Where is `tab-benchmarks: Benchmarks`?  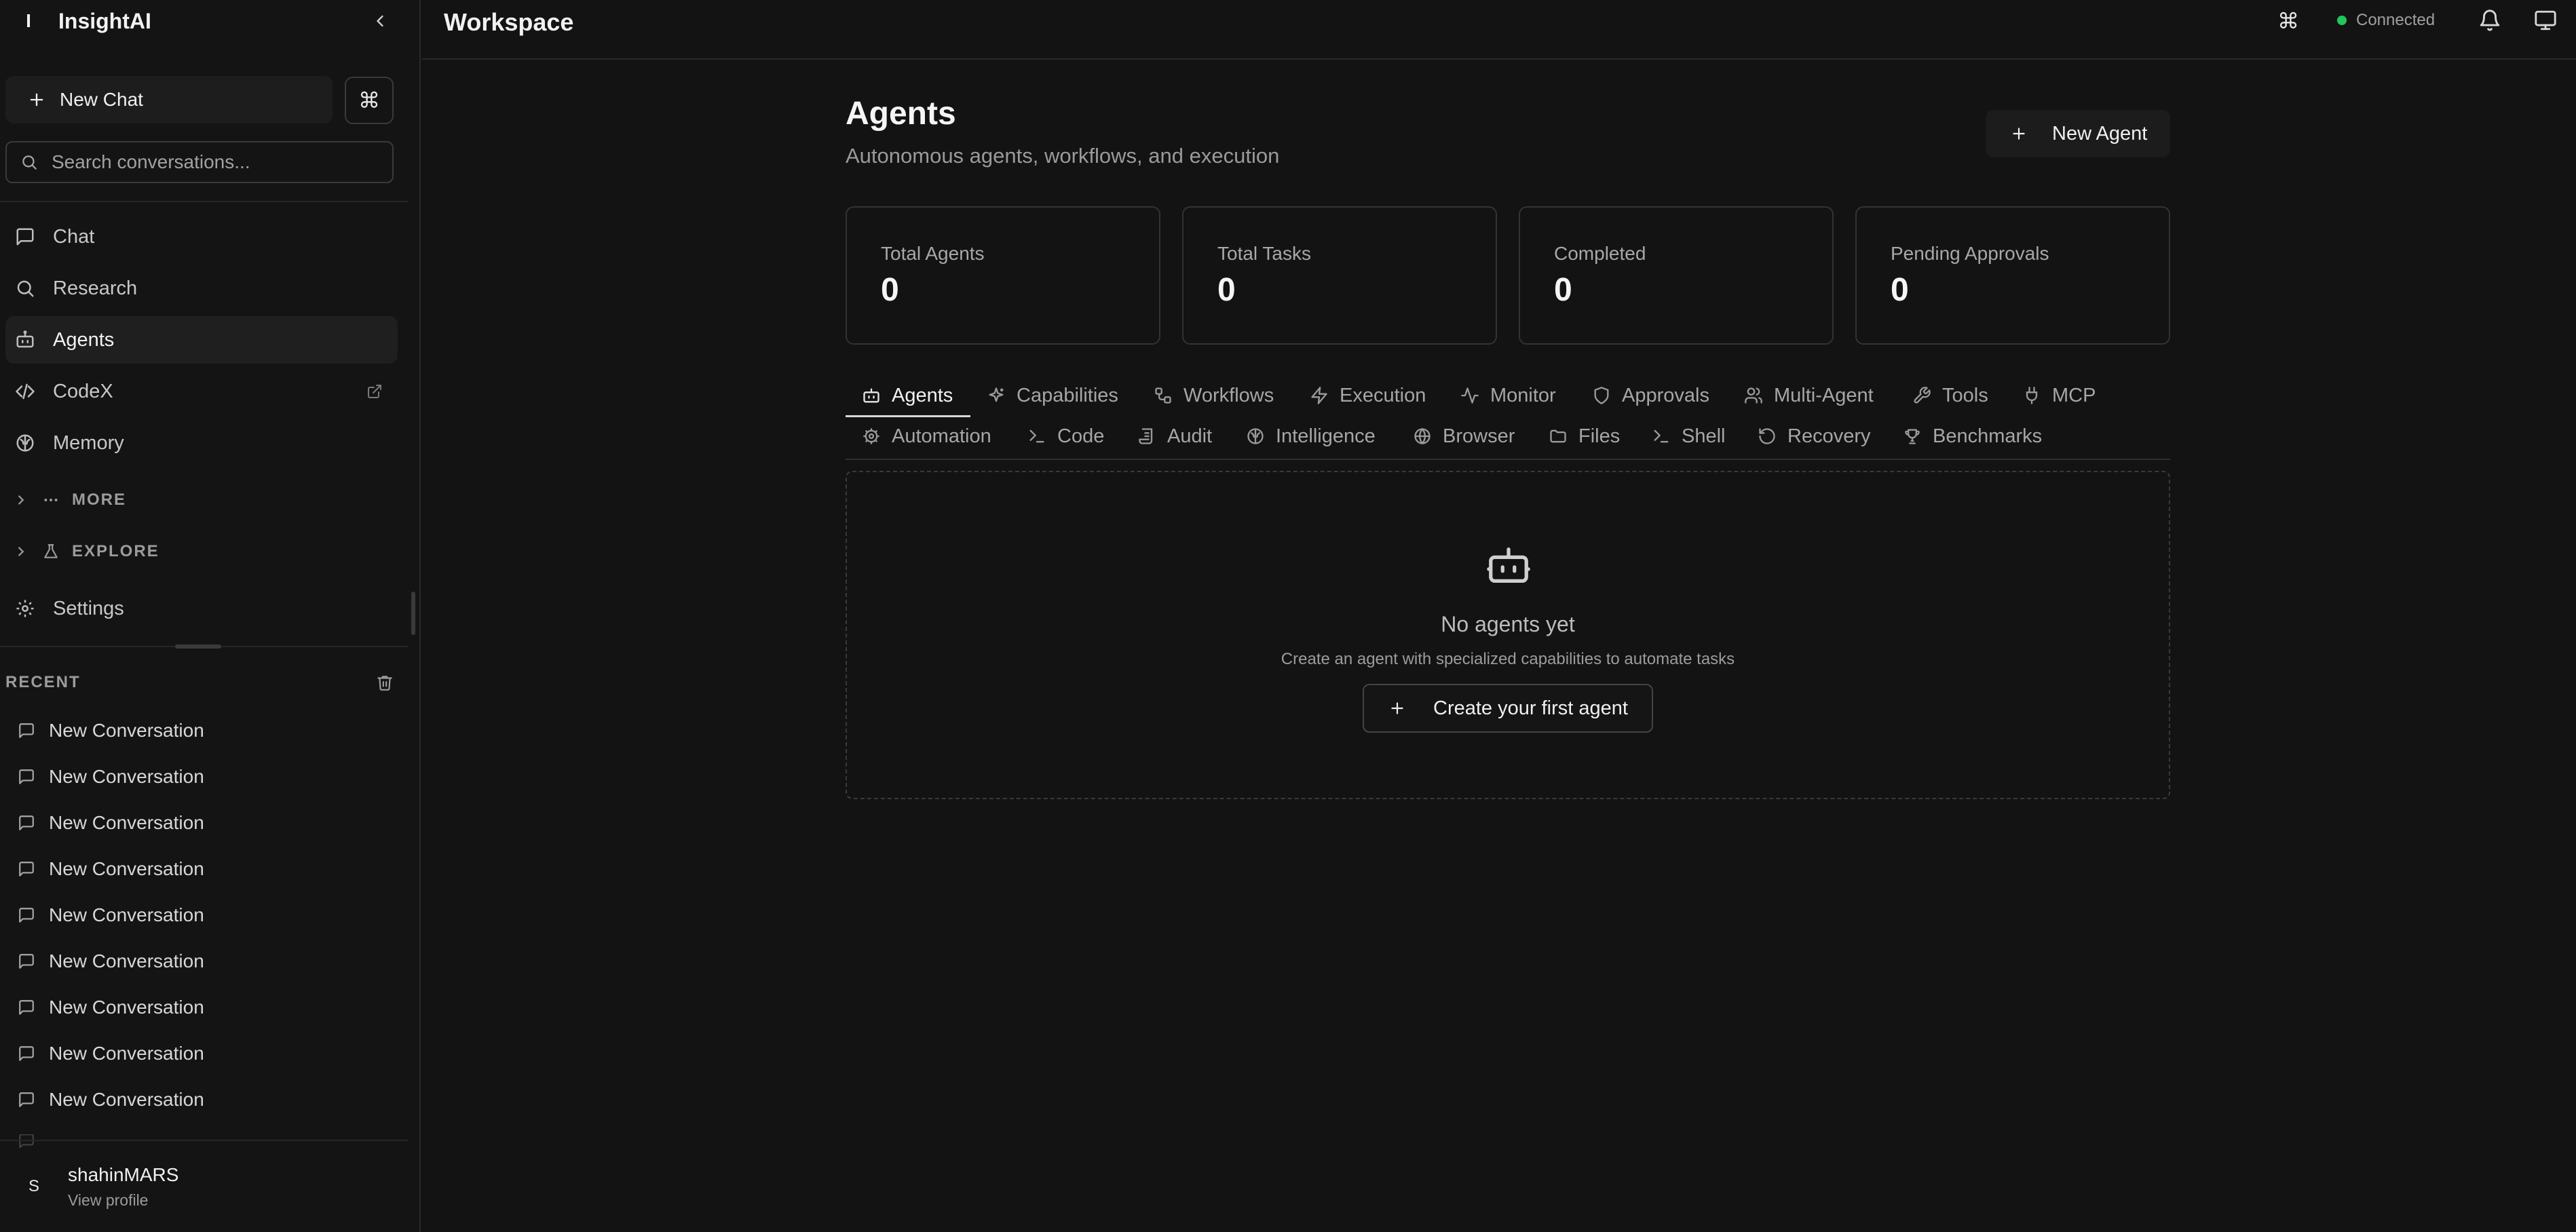
tab-benchmarks: Benchmarks is located at coordinates (1972, 437).